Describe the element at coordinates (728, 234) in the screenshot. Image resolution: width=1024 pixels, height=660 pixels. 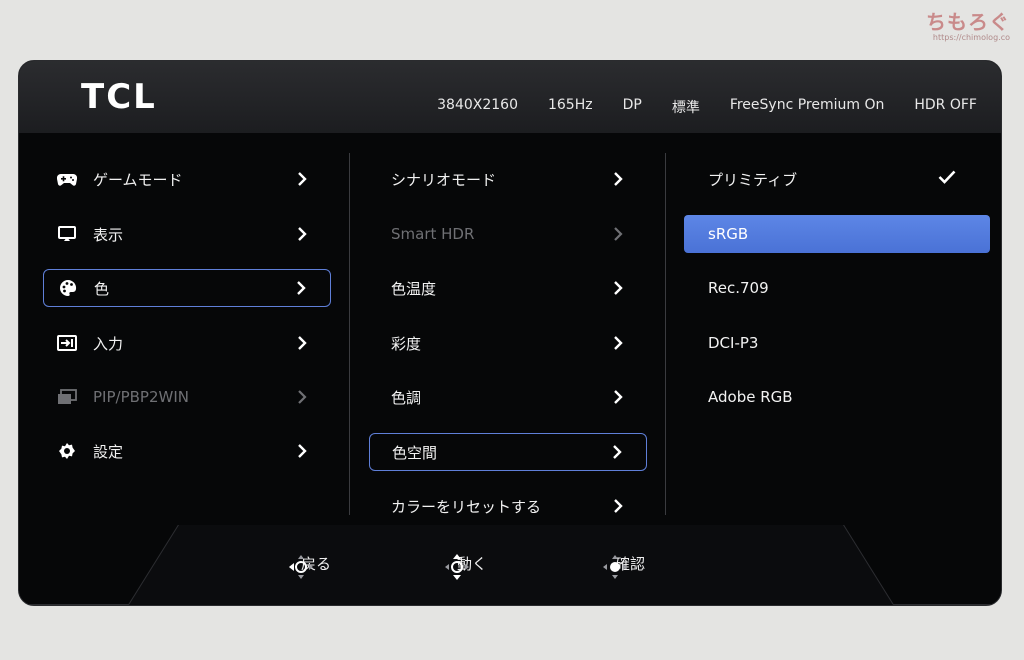
I see `option-label: sRGB` at that location.